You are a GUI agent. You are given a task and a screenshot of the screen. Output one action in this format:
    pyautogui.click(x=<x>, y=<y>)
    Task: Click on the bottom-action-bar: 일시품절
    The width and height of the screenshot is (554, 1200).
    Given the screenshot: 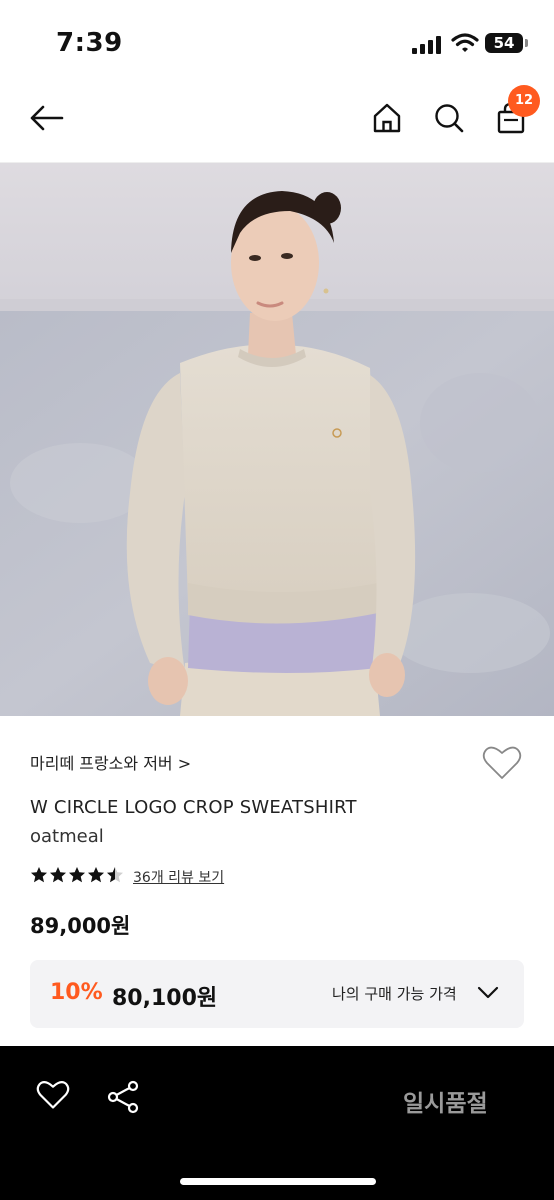 What is the action you would take?
    pyautogui.click(x=277, y=1123)
    